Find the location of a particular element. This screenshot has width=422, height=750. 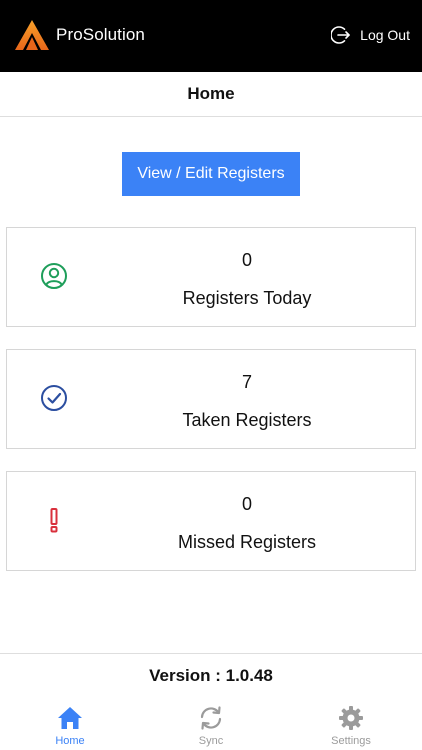

tab-sync: Sync is located at coordinates (211, 725).